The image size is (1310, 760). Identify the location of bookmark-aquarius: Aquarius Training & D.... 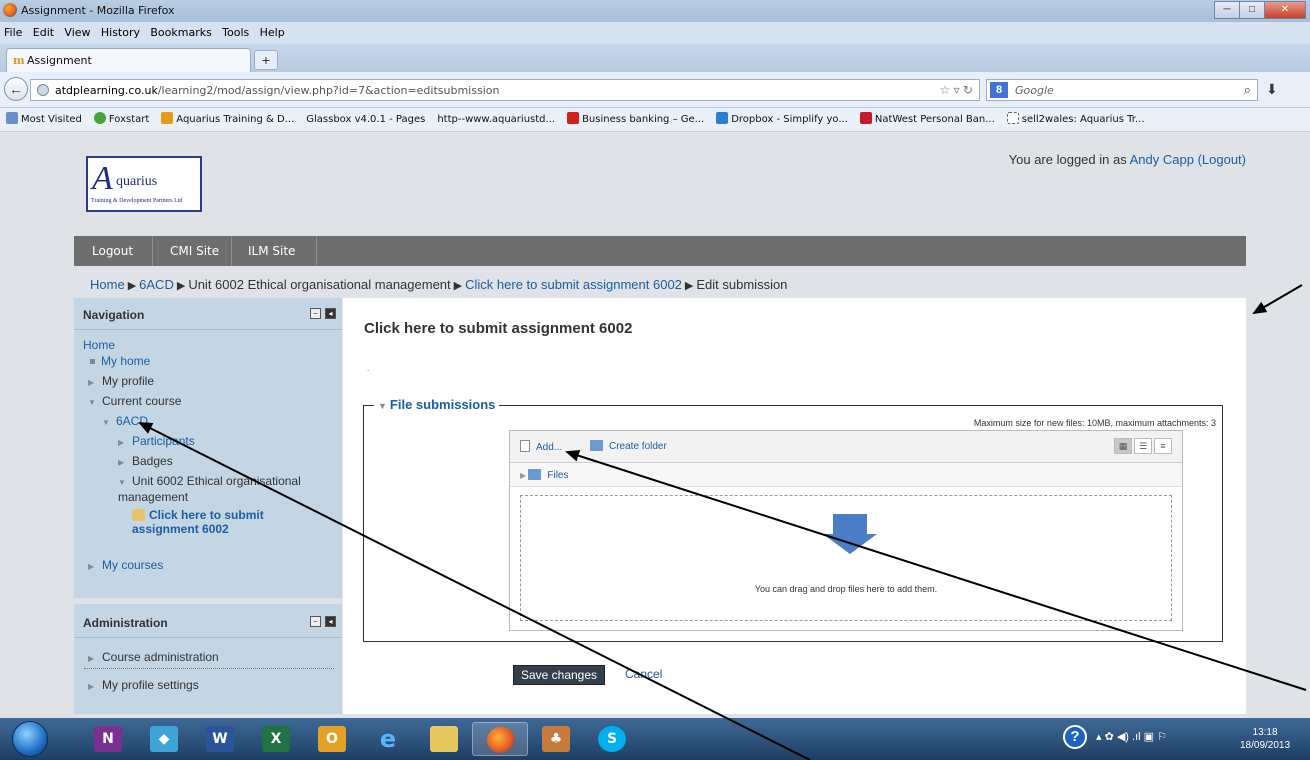
(227, 119).